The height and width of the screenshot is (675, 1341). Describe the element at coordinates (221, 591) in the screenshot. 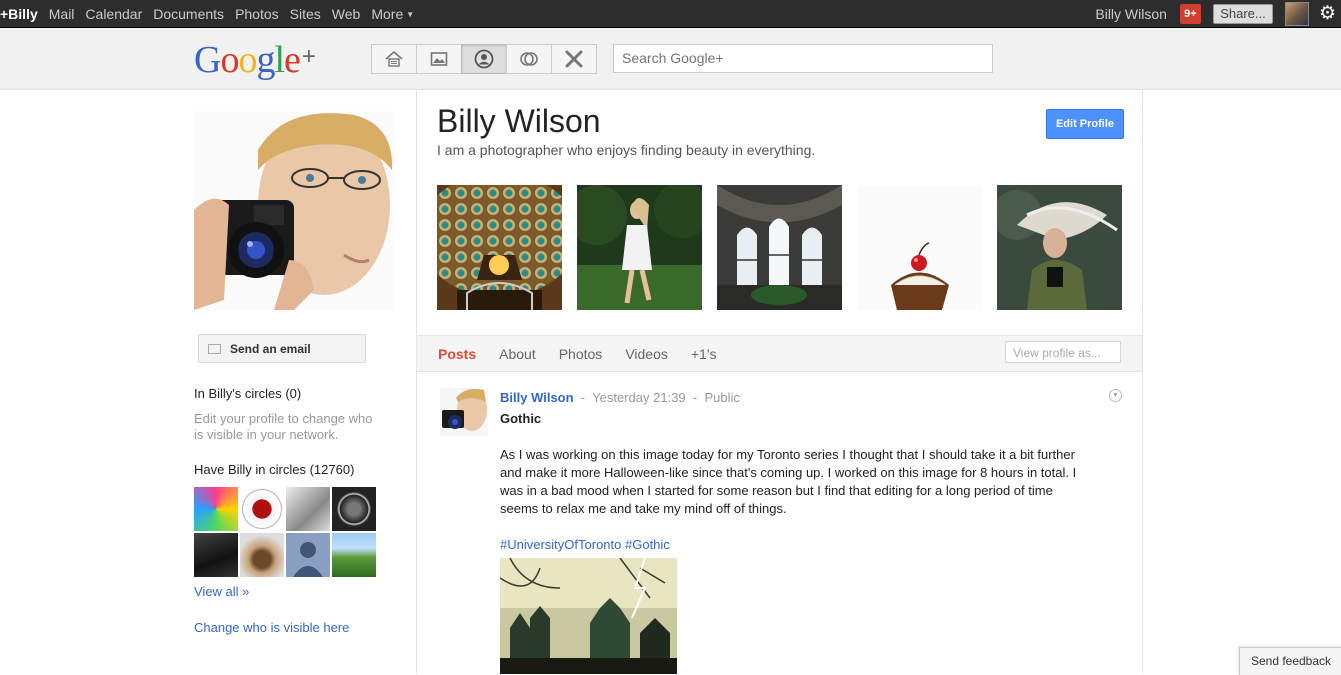

I see `view-all-link: View all »` at that location.